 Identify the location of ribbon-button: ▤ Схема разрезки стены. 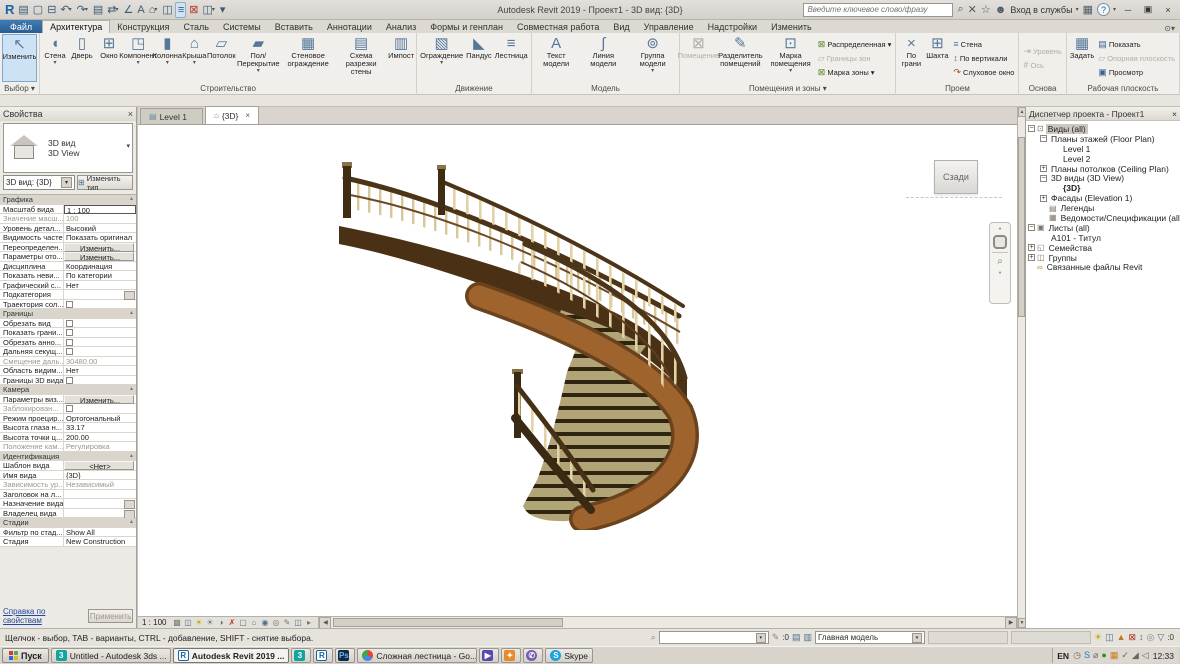
(361, 58).